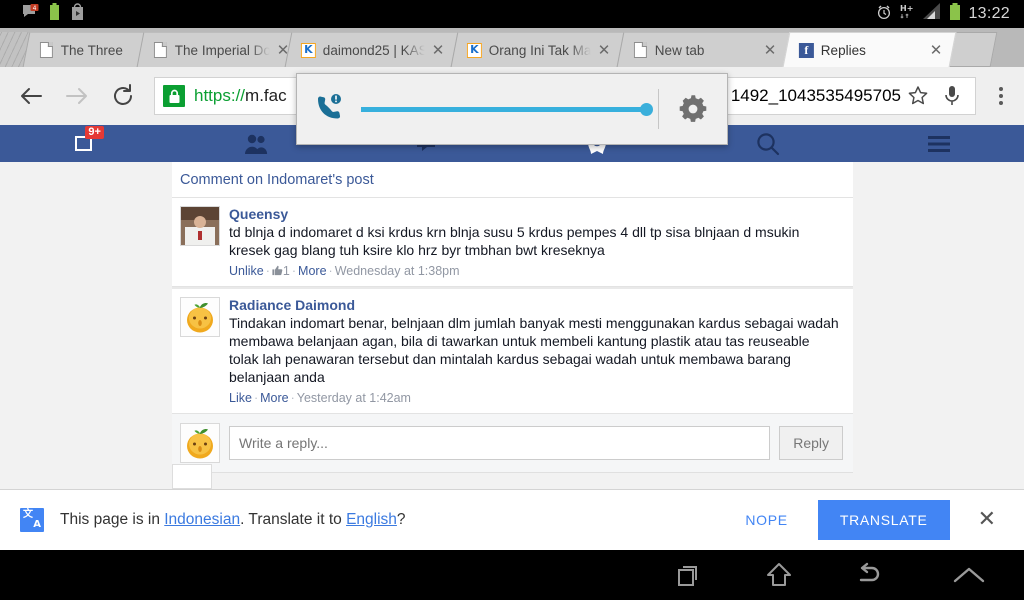 The height and width of the screenshot is (600, 1024). What do you see at coordinates (987, 520) in the screenshot?
I see `close-icon: ✕` at bounding box center [987, 520].